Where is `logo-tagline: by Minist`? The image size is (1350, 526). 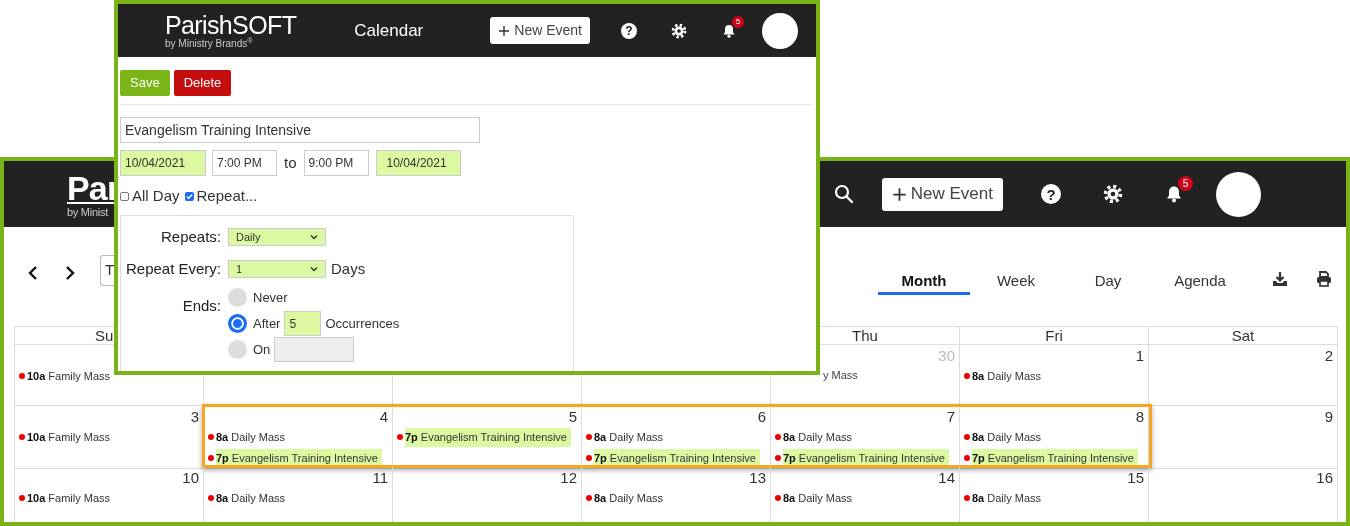
logo-tagline: by Minist is located at coordinates (88, 212).